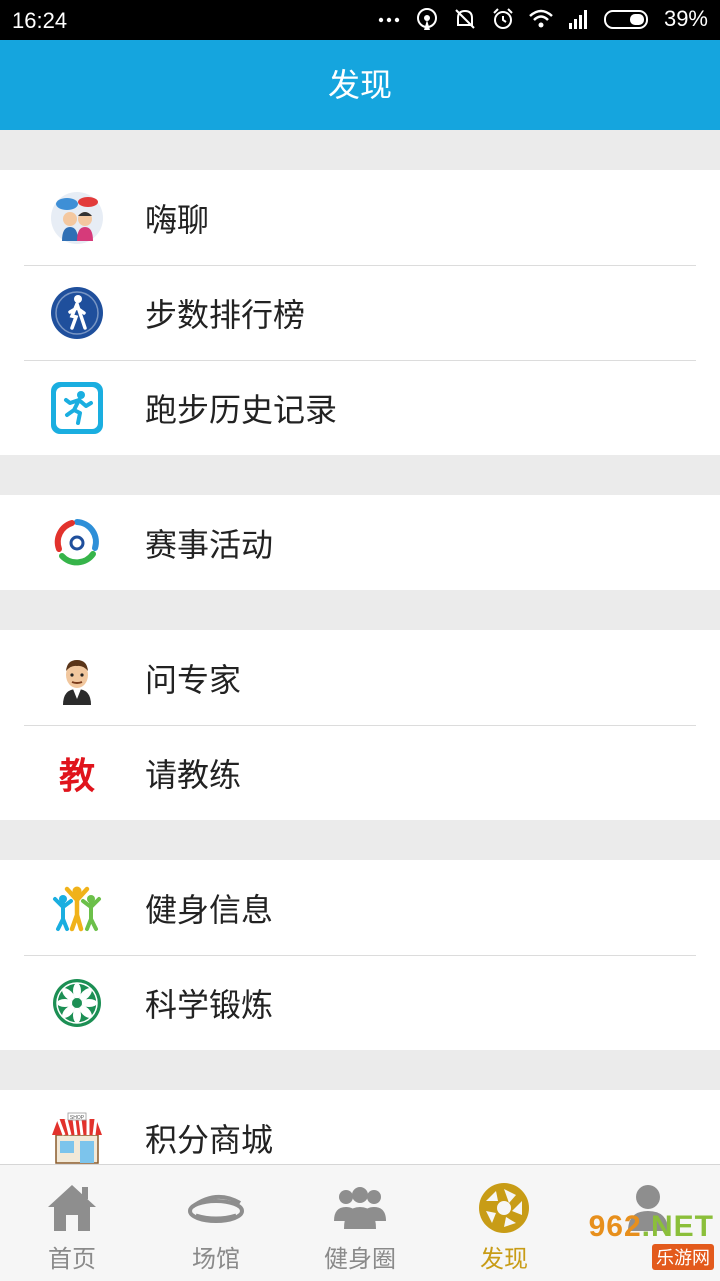 The image size is (720, 1281). I want to click on menu-item-label: 健身信息, so click(209, 909).